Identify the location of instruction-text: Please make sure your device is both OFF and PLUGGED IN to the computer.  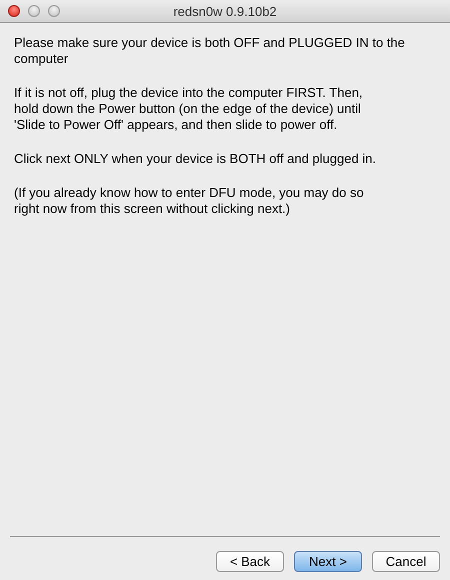
(210, 51).